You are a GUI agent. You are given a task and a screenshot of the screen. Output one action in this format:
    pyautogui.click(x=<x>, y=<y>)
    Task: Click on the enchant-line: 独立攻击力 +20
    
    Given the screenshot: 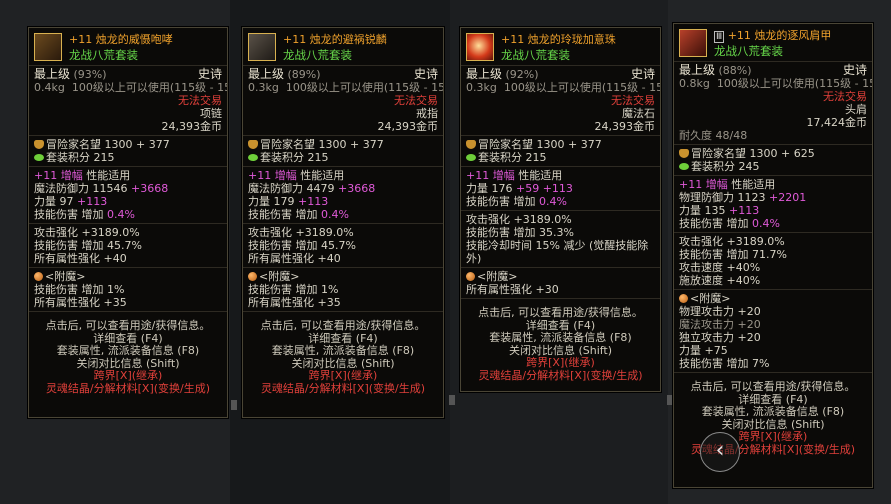 What is the action you would take?
    pyautogui.click(x=720, y=337)
    